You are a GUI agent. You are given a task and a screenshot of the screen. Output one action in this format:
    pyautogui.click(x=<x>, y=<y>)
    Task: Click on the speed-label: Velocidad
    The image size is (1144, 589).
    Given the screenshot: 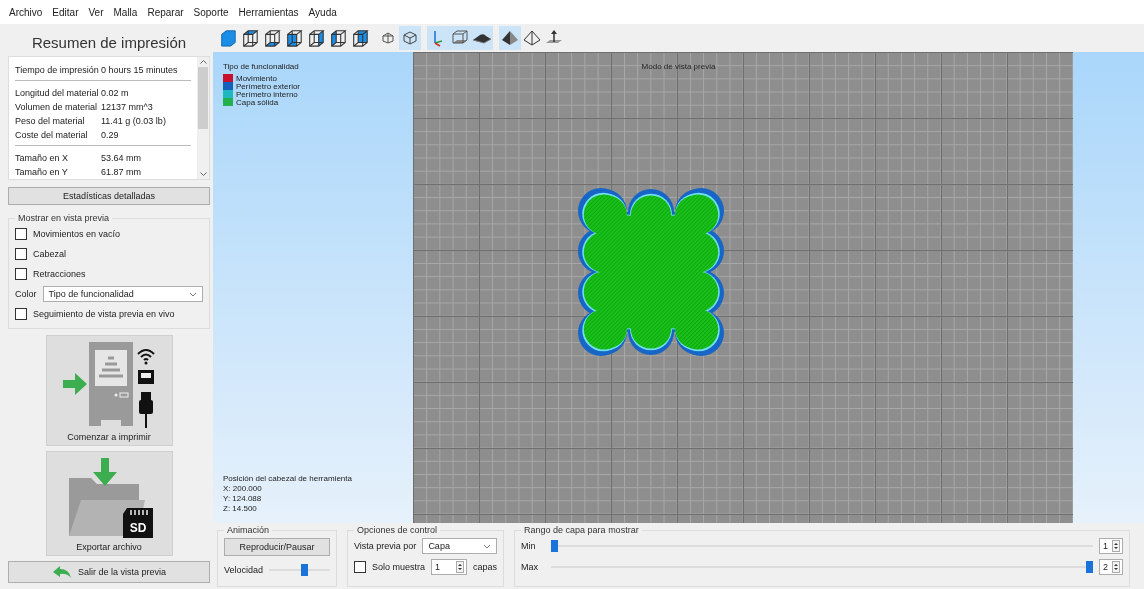 What is the action you would take?
    pyautogui.click(x=244, y=570)
    